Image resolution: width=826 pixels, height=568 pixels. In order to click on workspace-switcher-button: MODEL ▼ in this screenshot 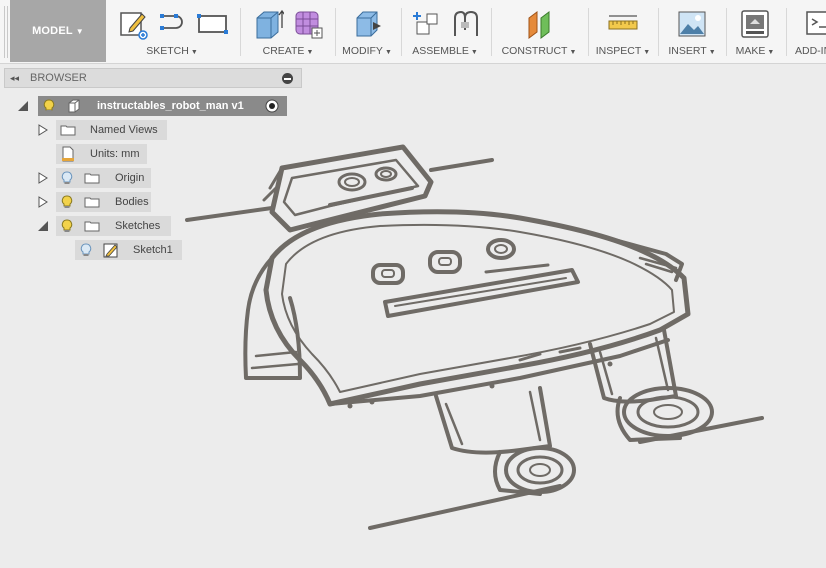, I will do `click(58, 31)`.